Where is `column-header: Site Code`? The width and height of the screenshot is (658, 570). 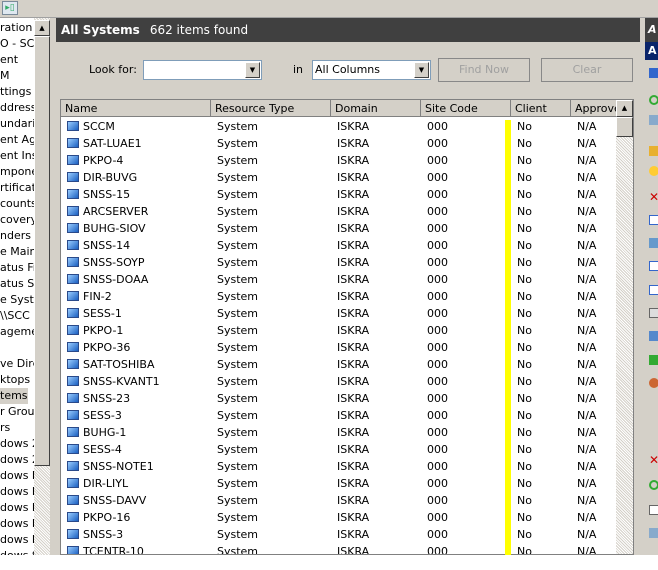 column-header: Site Code is located at coordinates (466, 108).